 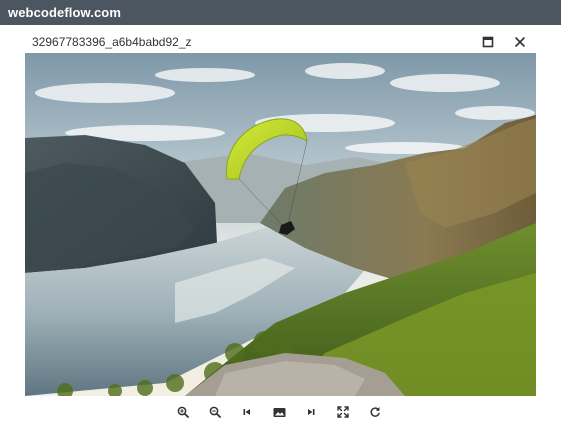 I want to click on zoom-in-icon, so click(x=183, y=412).